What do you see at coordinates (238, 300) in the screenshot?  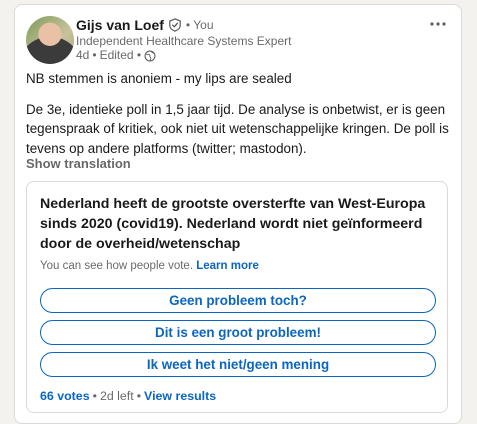 I see `poll-option-1: Geen probleem toch?` at bounding box center [238, 300].